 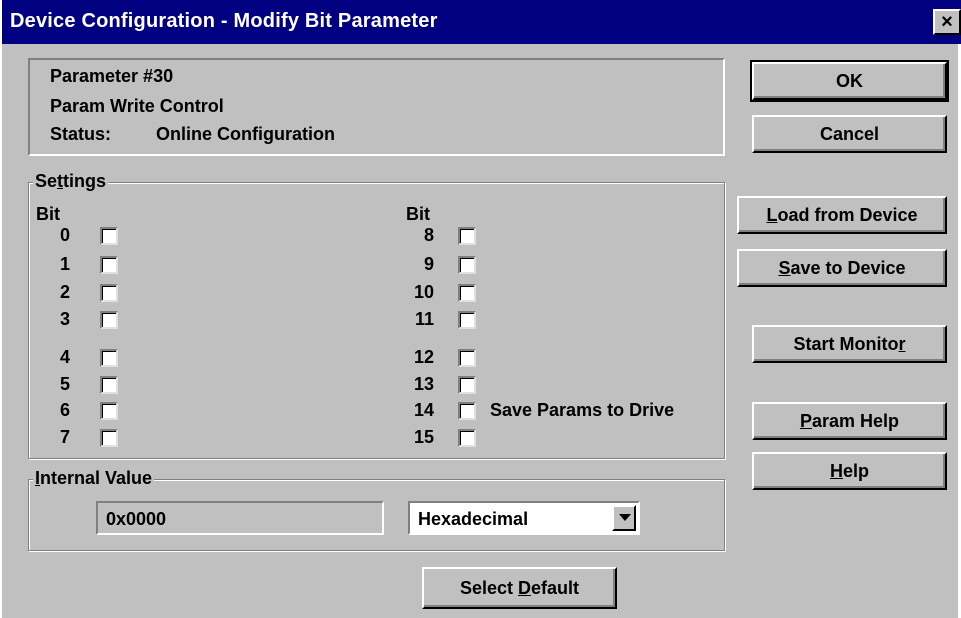 What do you see at coordinates (842, 215) in the screenshot?
I see `load-from-device-button: Load from Device` at bounding box center [842, 215].